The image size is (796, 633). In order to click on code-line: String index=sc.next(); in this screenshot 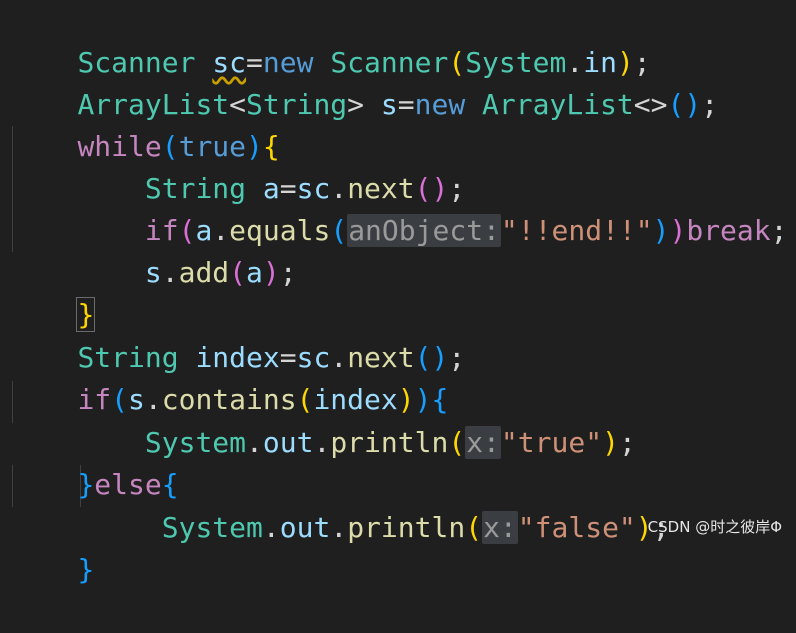, I will do `click(237, 334)`.